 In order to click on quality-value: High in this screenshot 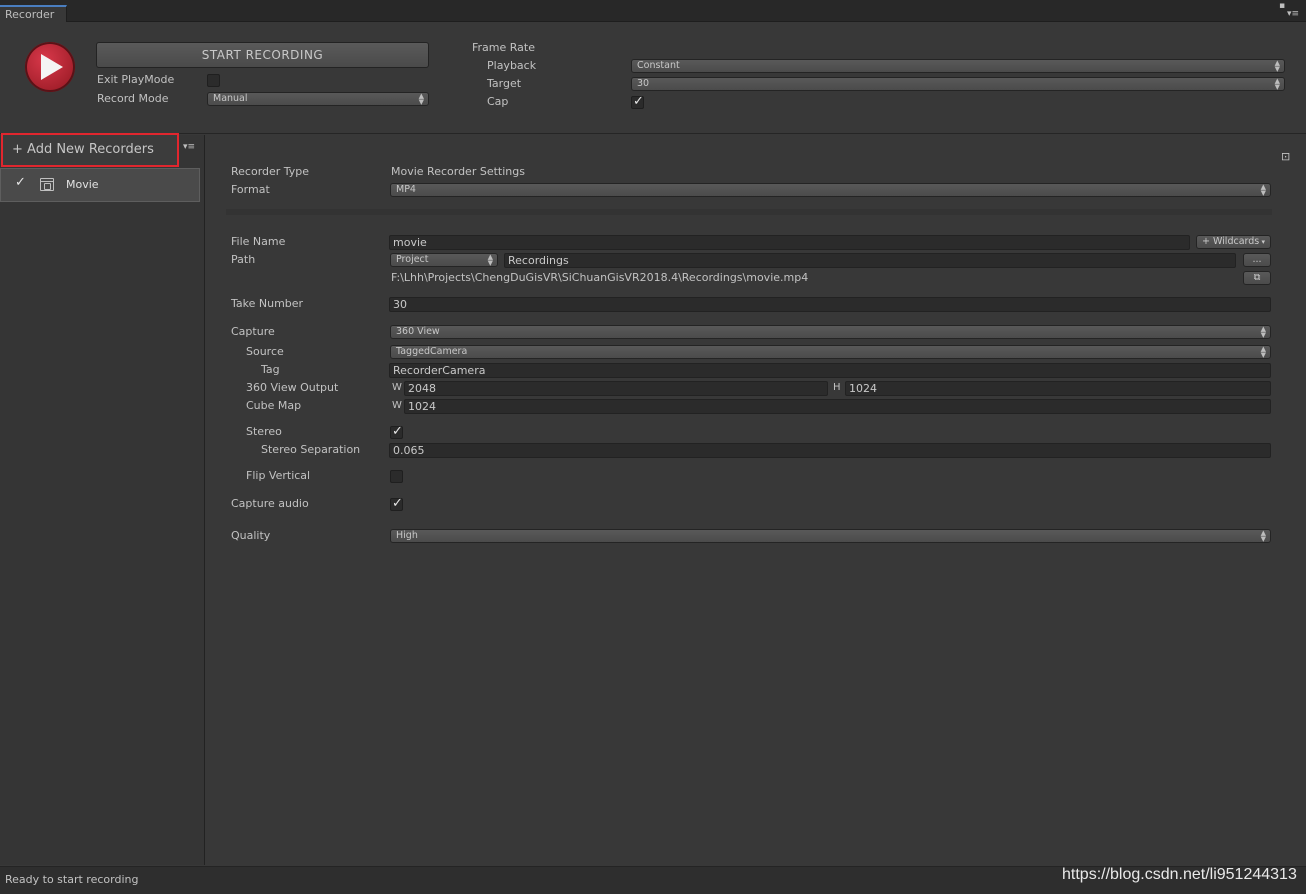, I will do `click(407, 535)`.